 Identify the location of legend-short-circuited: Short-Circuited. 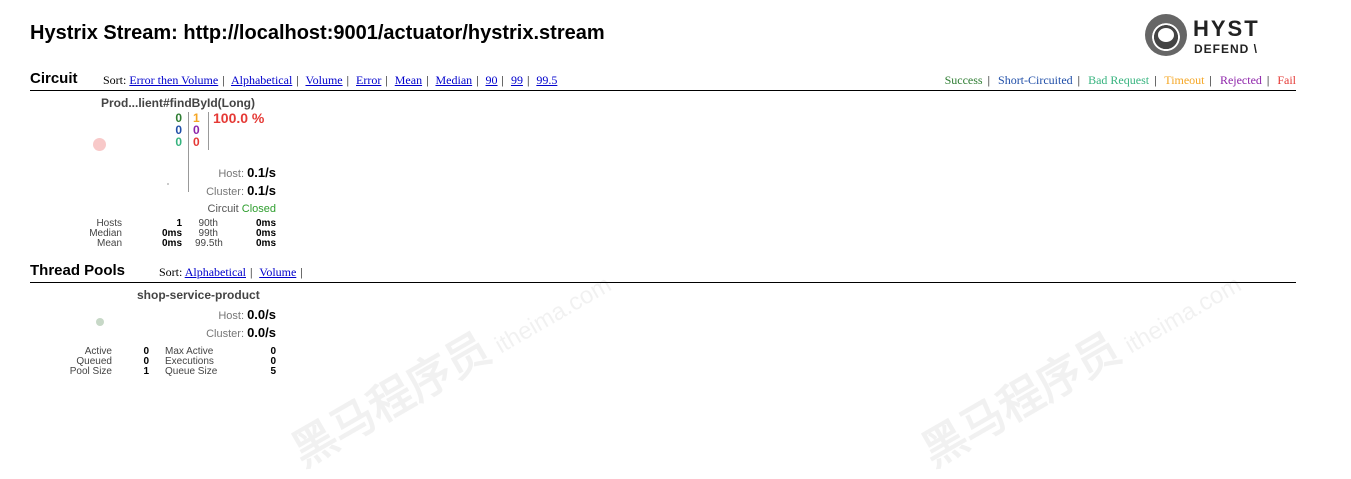
(1035, 80).